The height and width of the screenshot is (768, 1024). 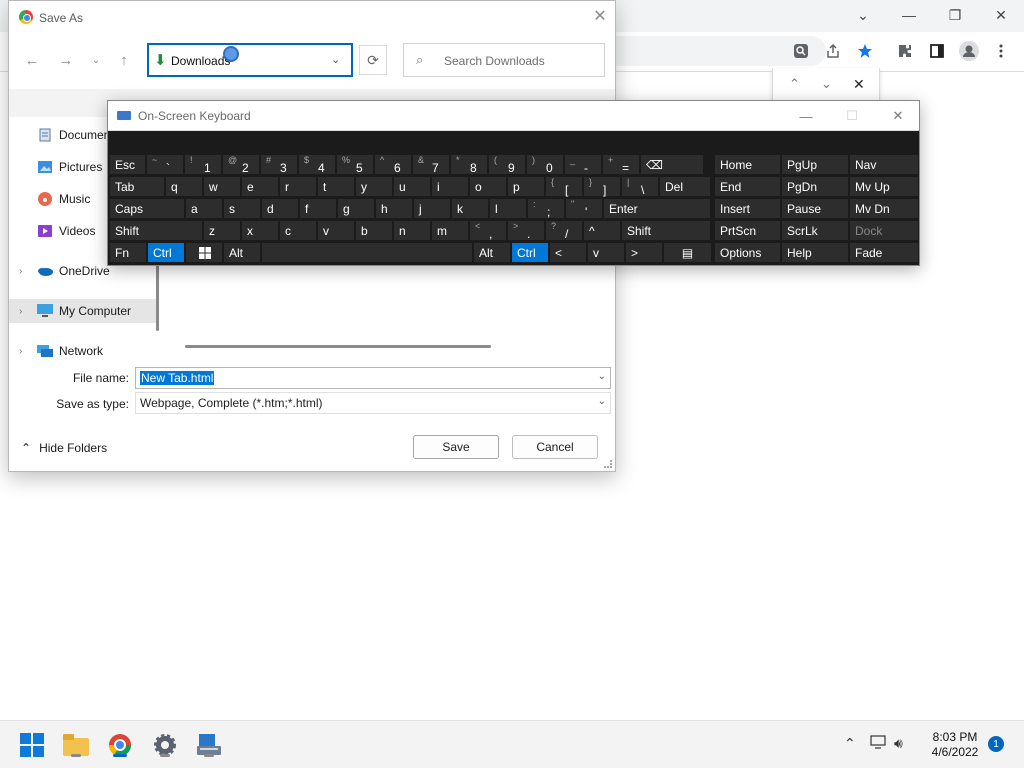 What do you see at coordinates (165, 164) in the screenshot?
I see `key-row1-1: ~ `` at bounding box center [165, 164].